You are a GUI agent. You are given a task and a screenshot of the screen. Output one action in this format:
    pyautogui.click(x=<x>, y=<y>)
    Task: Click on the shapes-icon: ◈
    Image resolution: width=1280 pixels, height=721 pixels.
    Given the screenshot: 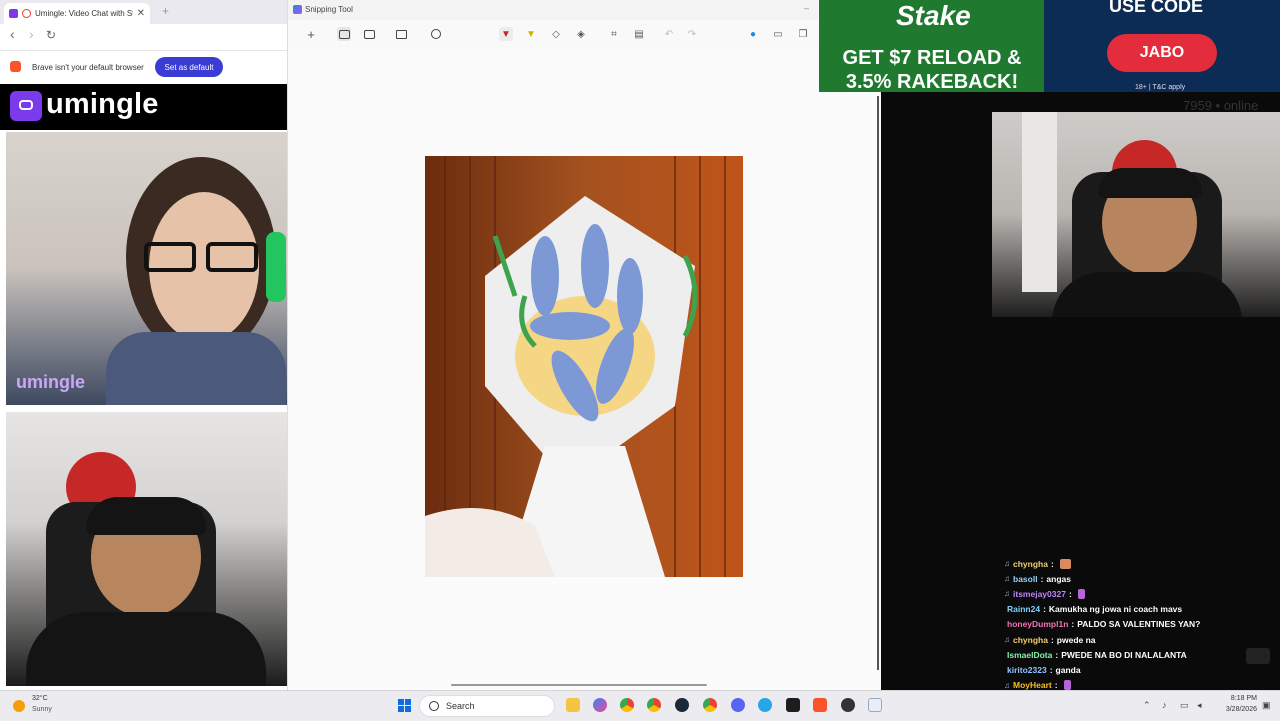 What is the action you would take?
    pyautogui.click(x=581, y=34)
    